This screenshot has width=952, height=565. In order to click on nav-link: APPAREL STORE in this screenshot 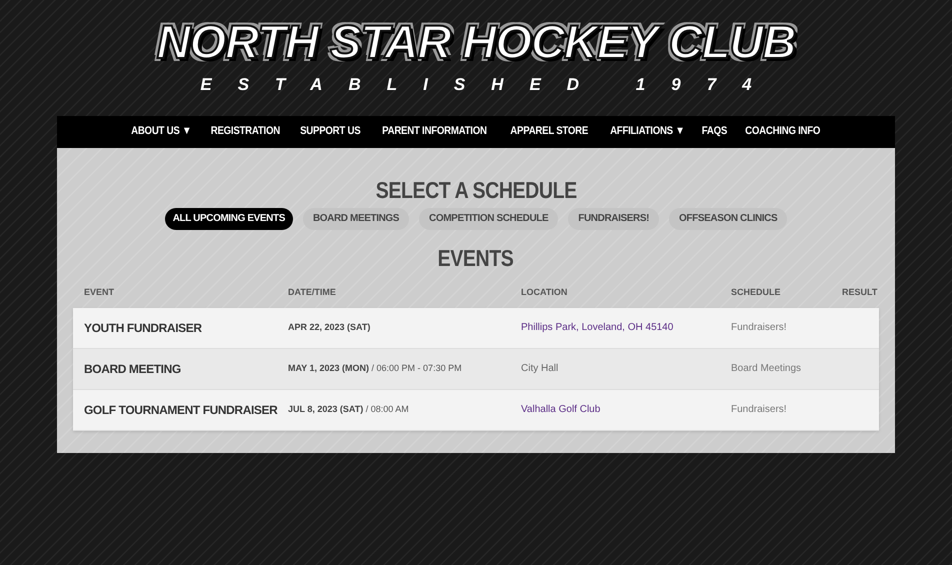, I will do `click(549, 131)`.